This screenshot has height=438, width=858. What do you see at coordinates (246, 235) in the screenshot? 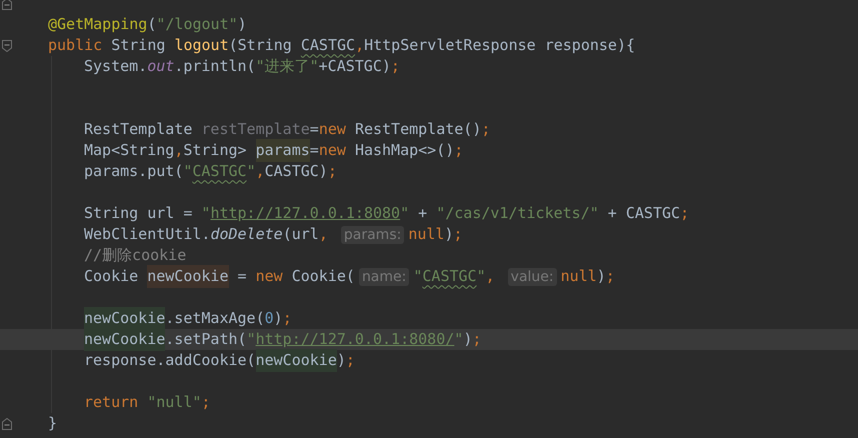
I see `static-method: doDelete` at bounding box center [246, 235].